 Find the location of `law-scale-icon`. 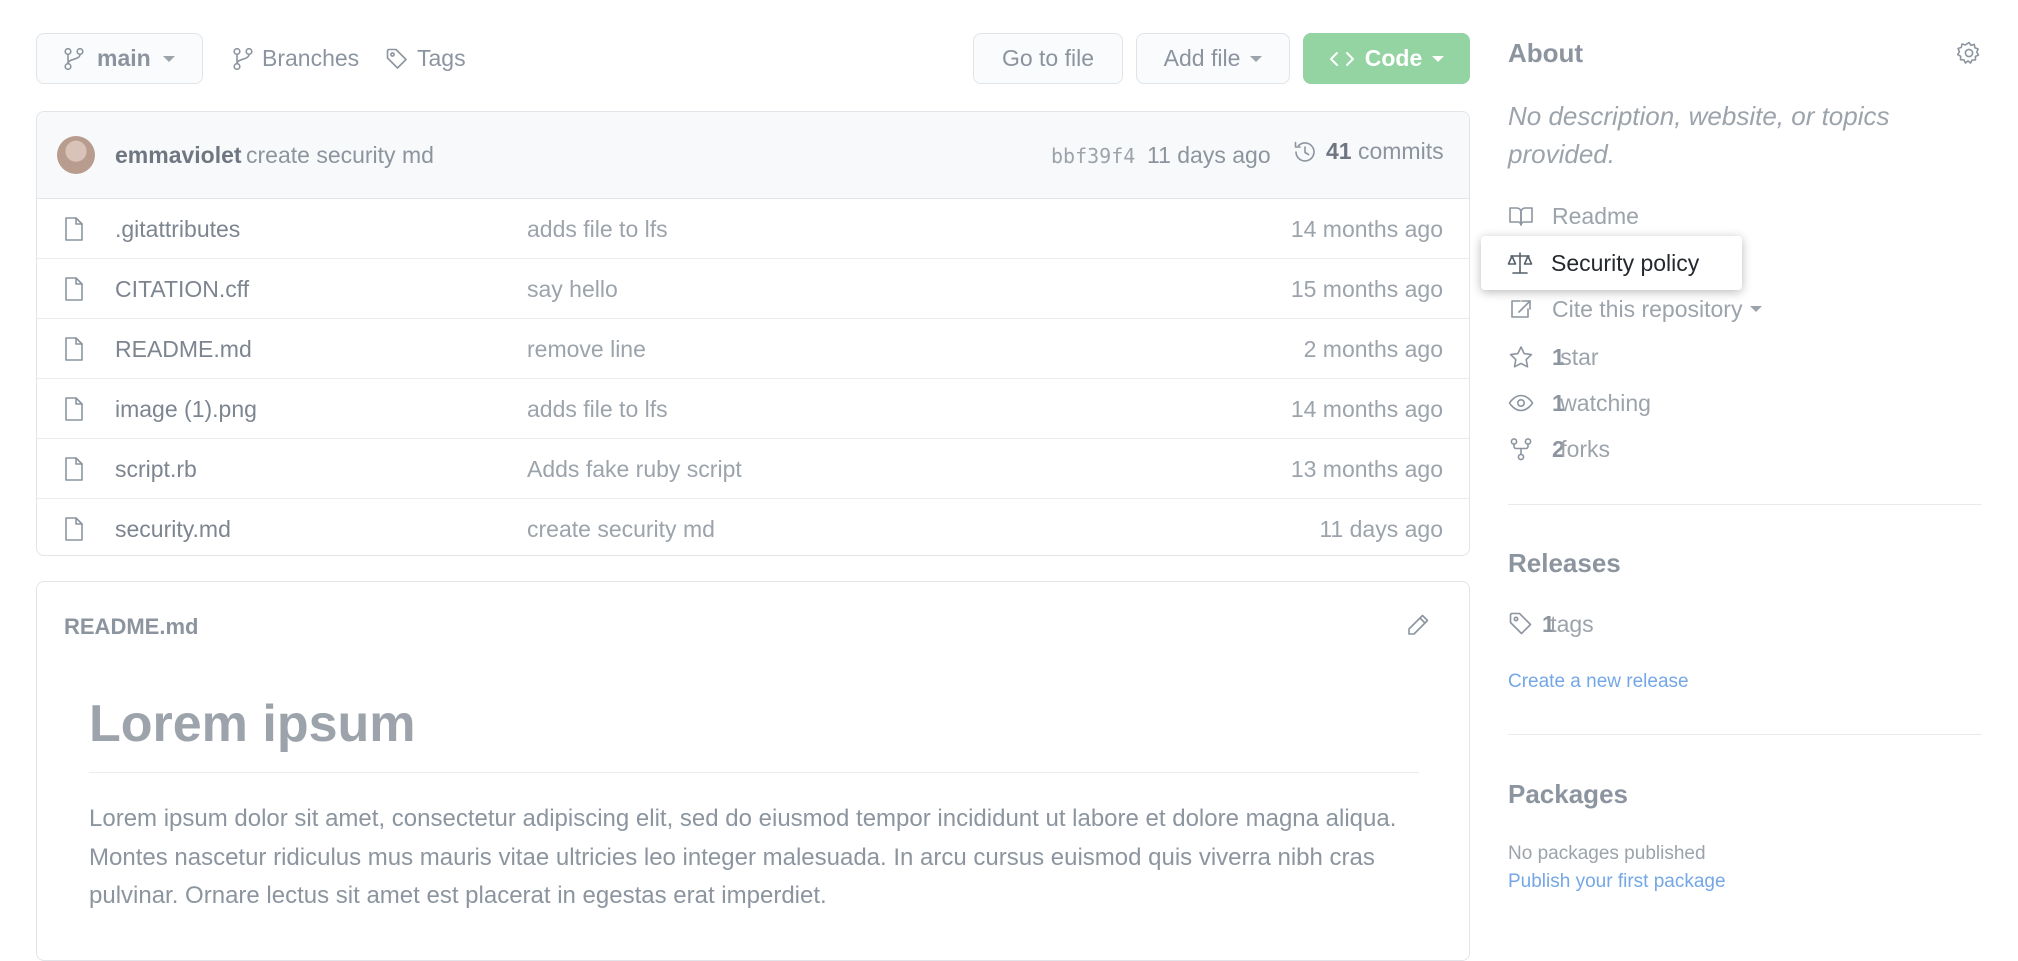

law-scale-icon is located at coordinates (1520, 263).